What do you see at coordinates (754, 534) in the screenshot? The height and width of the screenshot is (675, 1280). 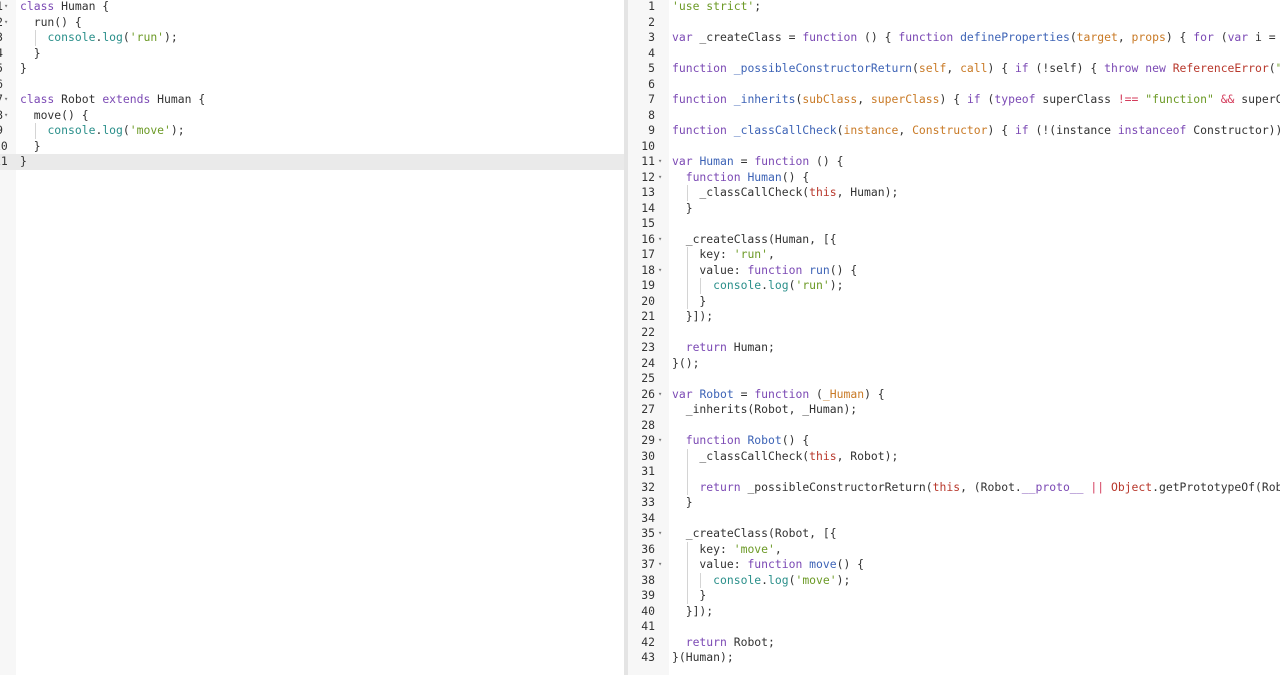 I see `code-text: _createClass(Robot, [{` at bounding box center [754, 534].